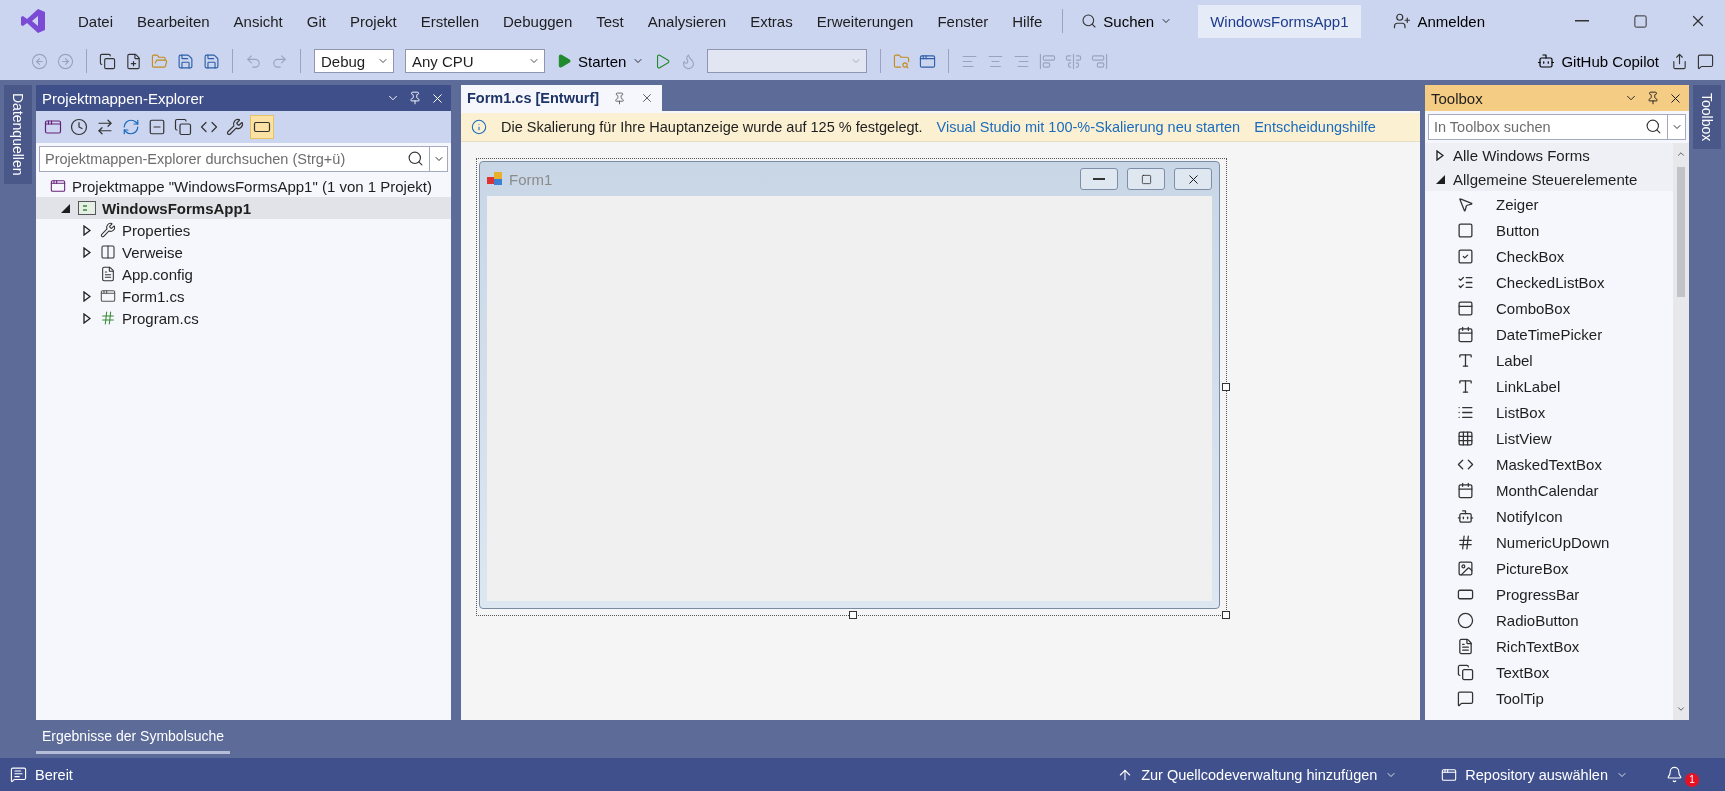 This screenshot has height=791, width=1725. What do you see at coordinates (253, 61) in the screenshot?
I see `undo-icon` at bounding box center [253, 61].